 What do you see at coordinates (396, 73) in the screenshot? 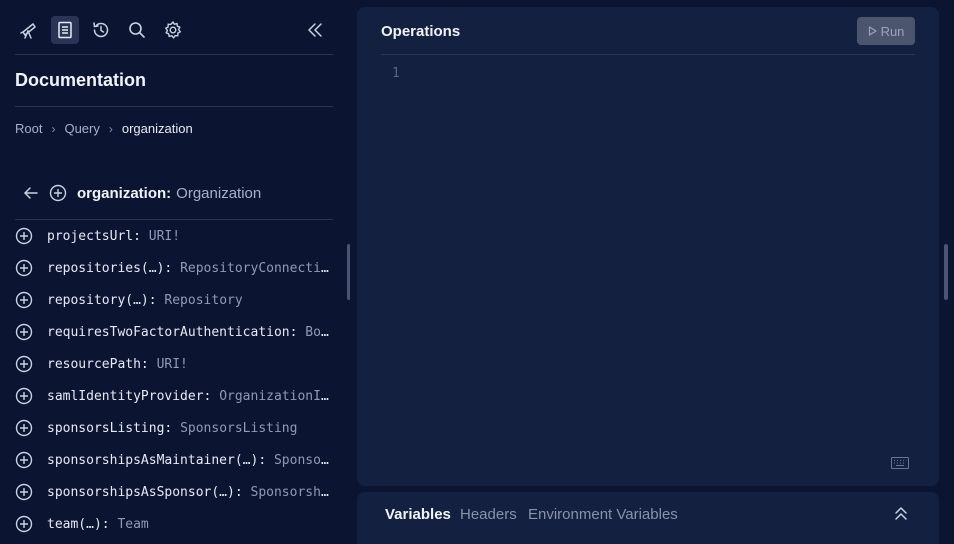
I see `line-number: 1` at bounding box center [396, 73].